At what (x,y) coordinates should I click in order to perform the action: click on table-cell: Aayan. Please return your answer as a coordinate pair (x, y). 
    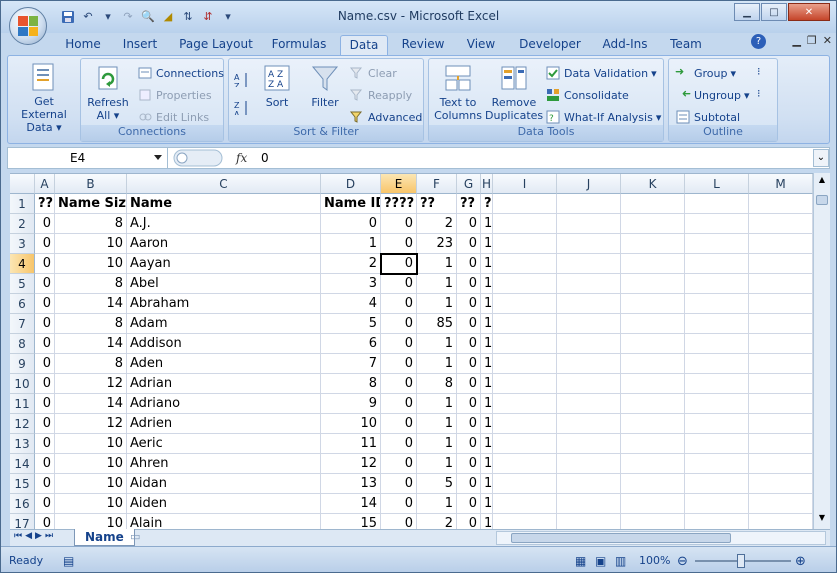
    Looking at the image, I should click on (224, 264).